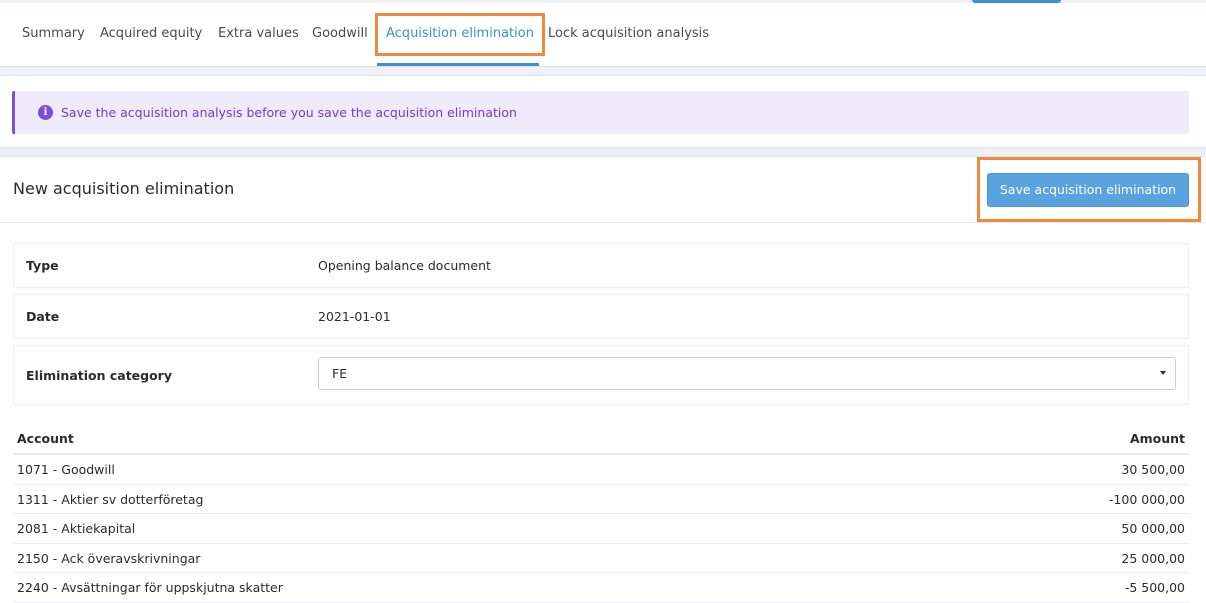 The width and height of the screenshot is (1206, 603). What do you see at coordinates (601, 440) in the screenshot?
I see `table-header: Account Amount` at bounding box center [601, 440].